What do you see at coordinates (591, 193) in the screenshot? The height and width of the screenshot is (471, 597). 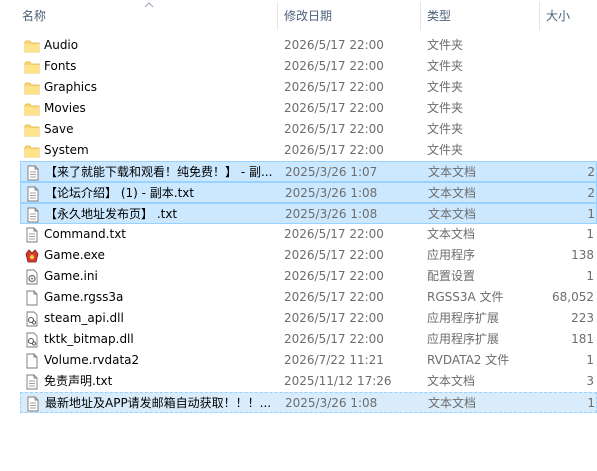 I see `file-size: 2` at bounding box center [591, 193].